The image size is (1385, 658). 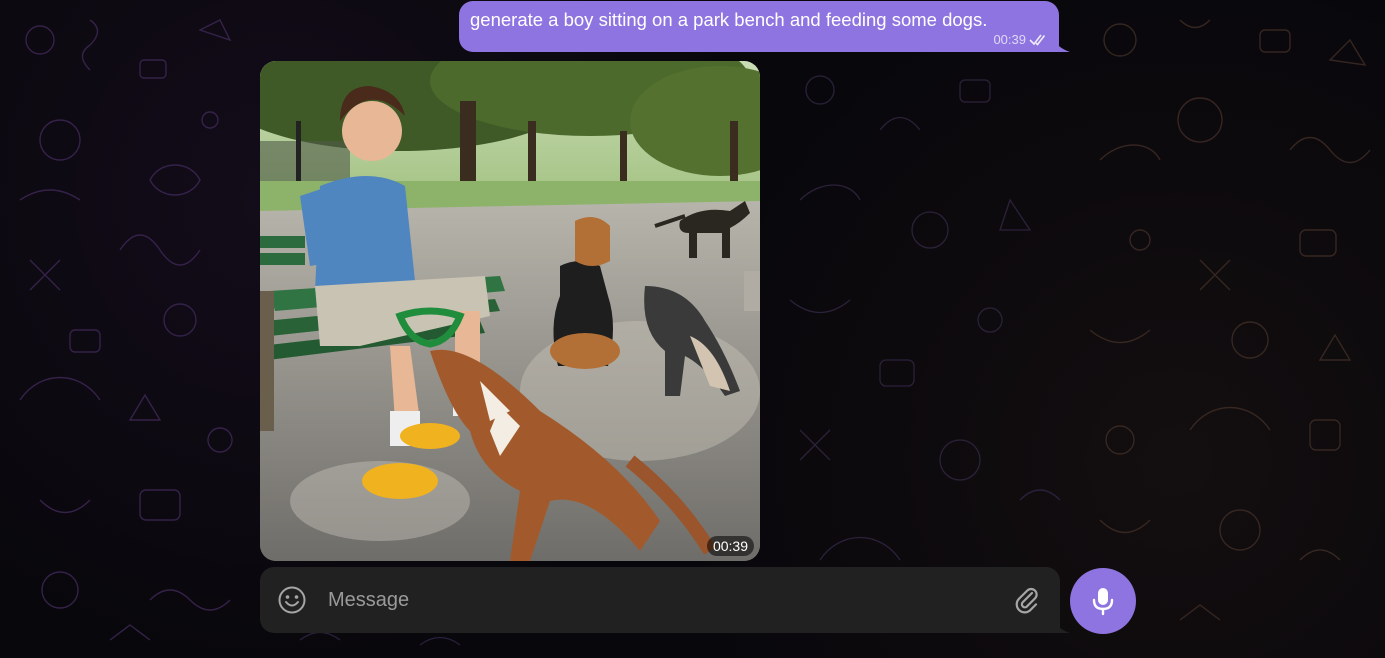 I want to click on microphone-icon, so click(x=1103, y=602).